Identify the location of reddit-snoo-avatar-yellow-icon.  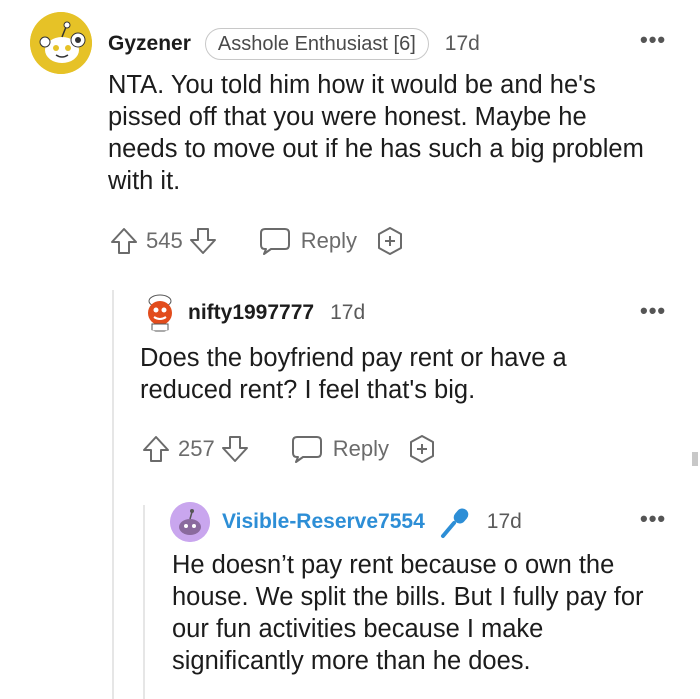
(61, 43).